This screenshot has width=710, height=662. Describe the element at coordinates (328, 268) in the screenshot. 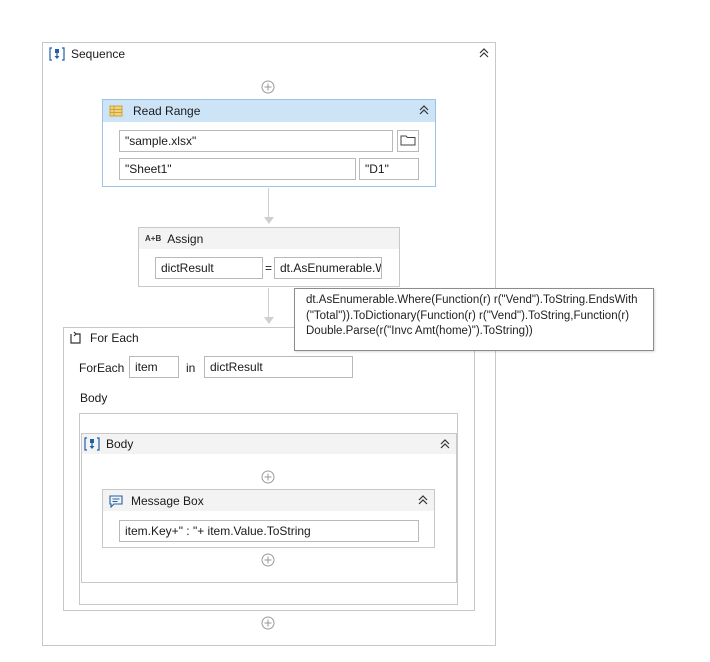

I see `assign-value-input: dt.AsEnumerable.W` at that location.